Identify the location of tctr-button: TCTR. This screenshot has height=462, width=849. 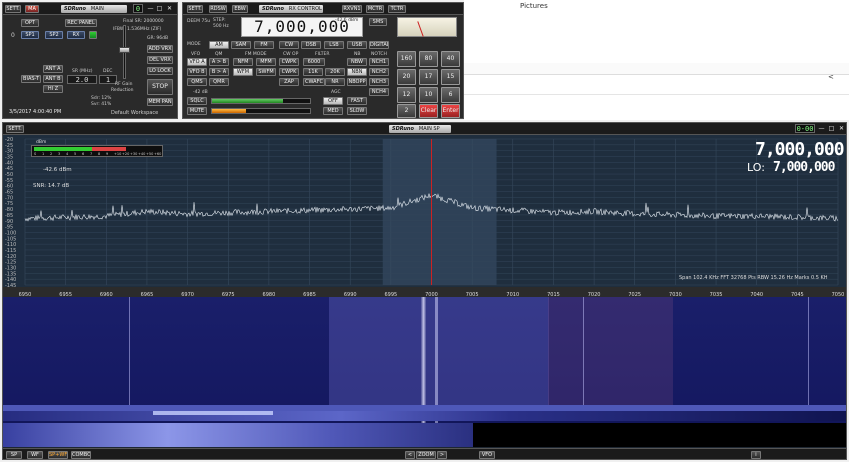
(397, 9).